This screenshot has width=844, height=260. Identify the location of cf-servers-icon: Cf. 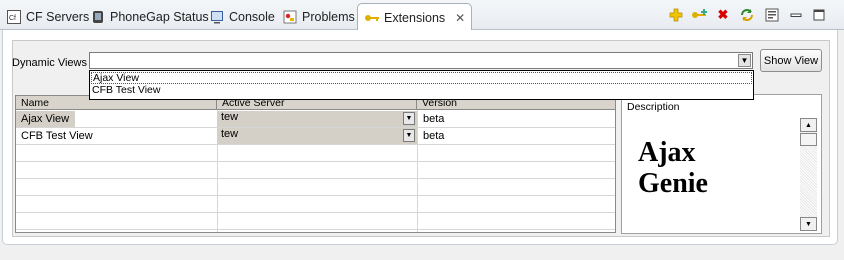
(14, 17).